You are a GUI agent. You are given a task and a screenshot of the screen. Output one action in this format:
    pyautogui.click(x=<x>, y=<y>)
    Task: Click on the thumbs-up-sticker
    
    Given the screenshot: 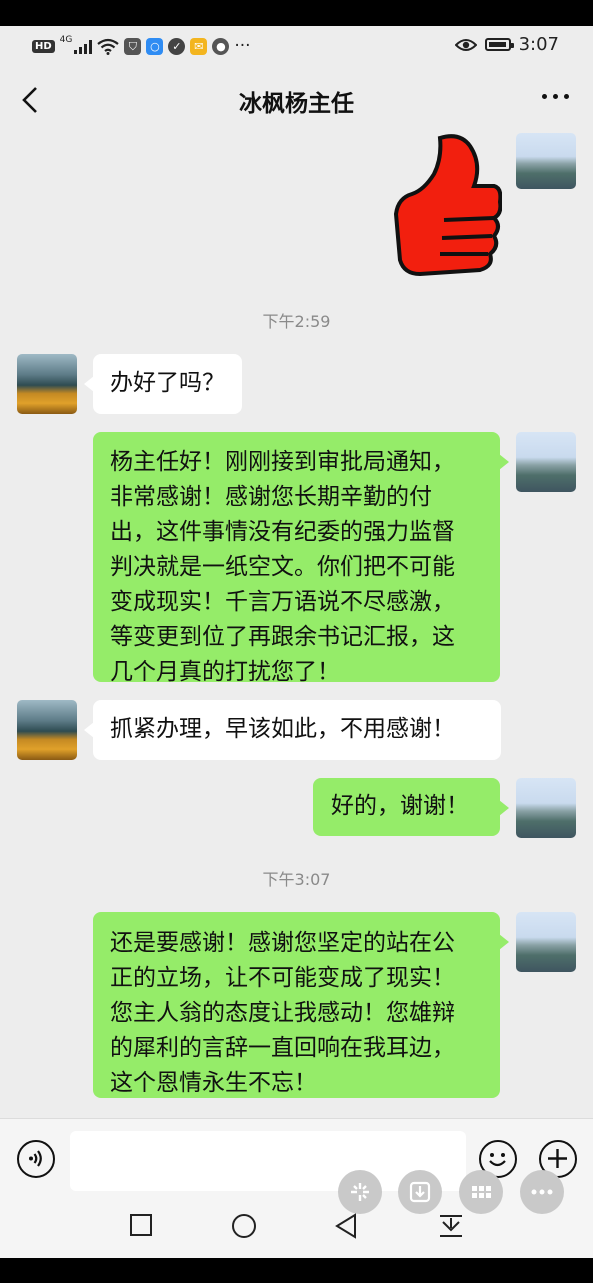 What is the action you would take?
    pyautogui.click(x=446, y=207)
    